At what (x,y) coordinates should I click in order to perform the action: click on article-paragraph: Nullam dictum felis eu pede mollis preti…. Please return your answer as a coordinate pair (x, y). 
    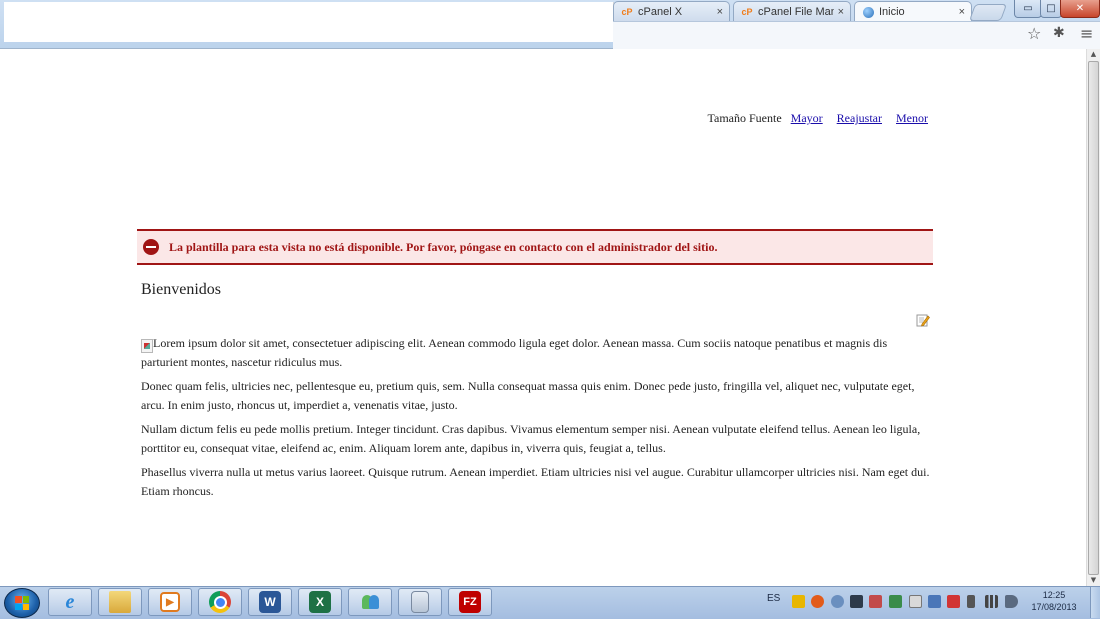
    Looking at the image, I should click on (531, 438).